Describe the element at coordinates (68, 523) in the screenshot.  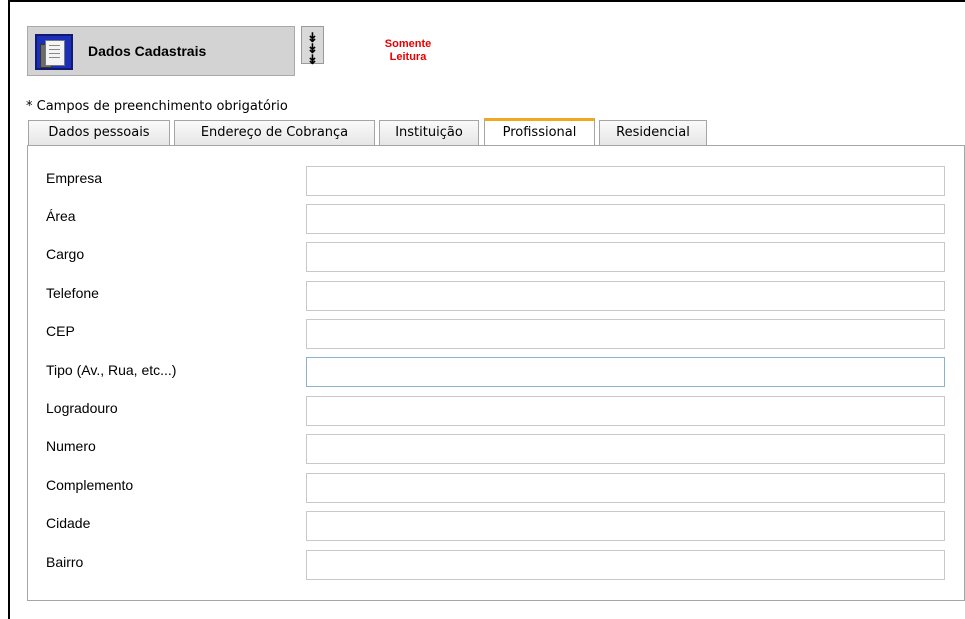
I see `cidade-label: Cidade` at that location.